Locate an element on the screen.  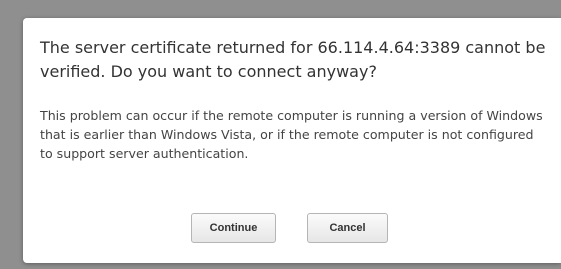
cancel-button: Cancel is located at coordinates (347, 228).